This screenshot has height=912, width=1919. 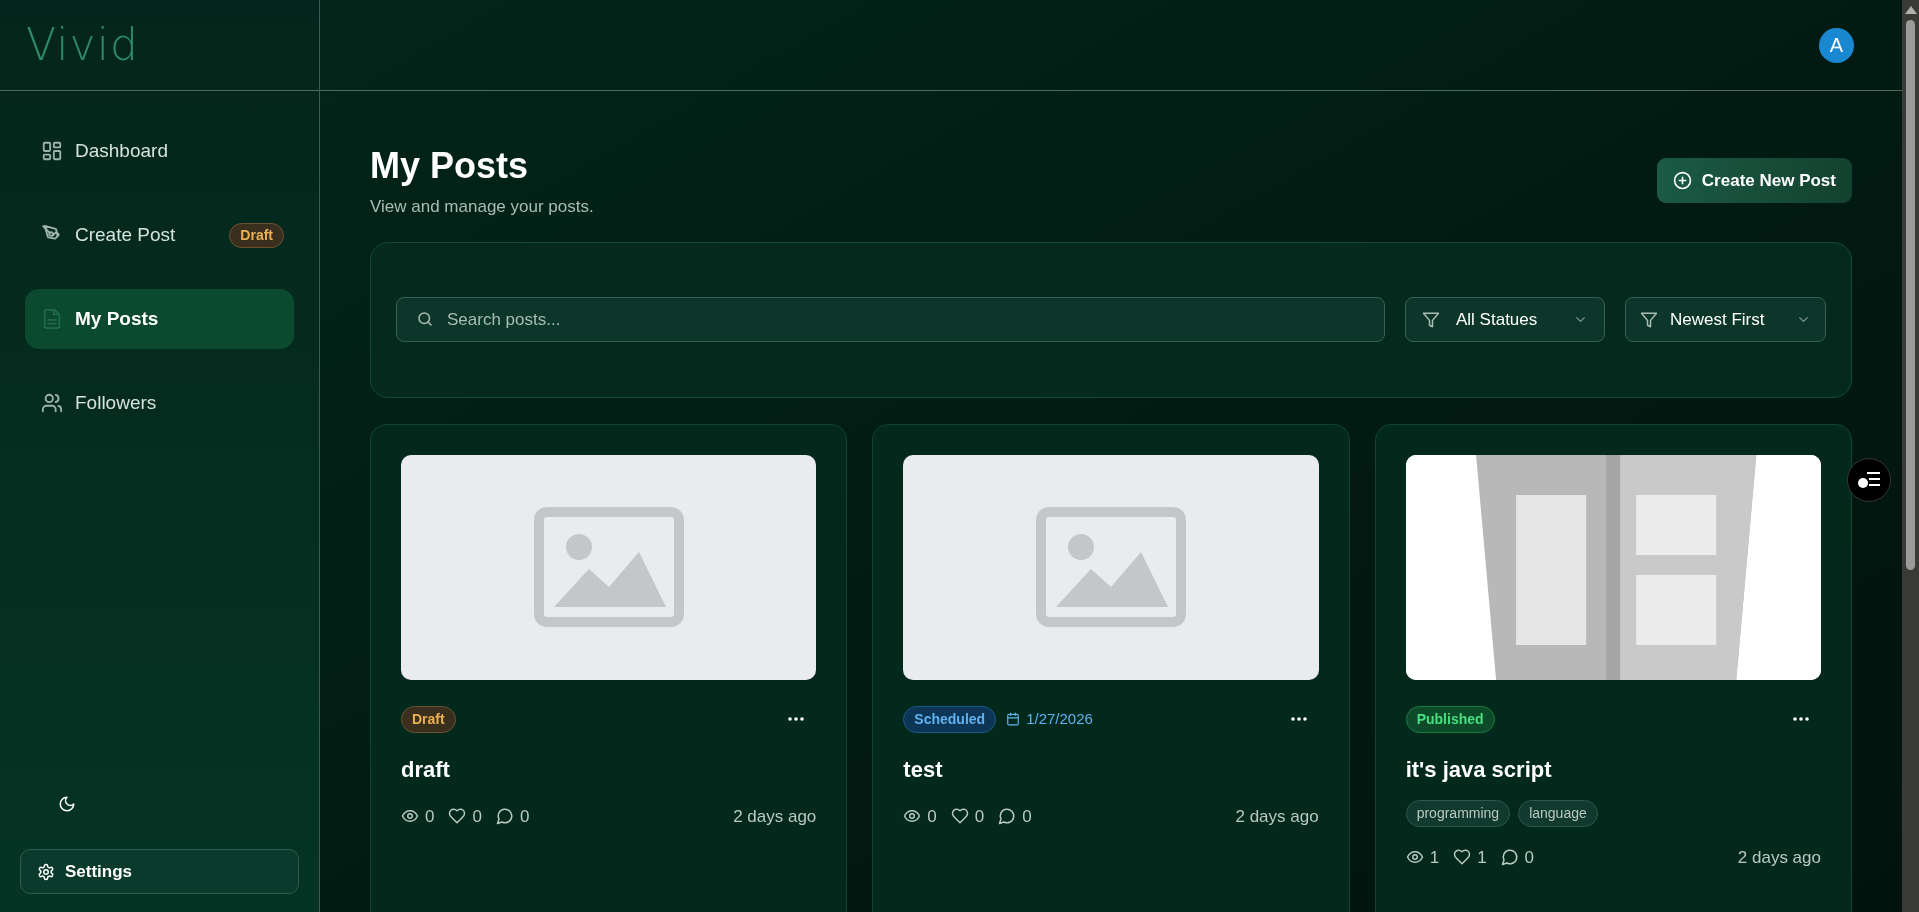 I want to click on sidebar-item: Create Post Draft, so click(x=159, y=235).